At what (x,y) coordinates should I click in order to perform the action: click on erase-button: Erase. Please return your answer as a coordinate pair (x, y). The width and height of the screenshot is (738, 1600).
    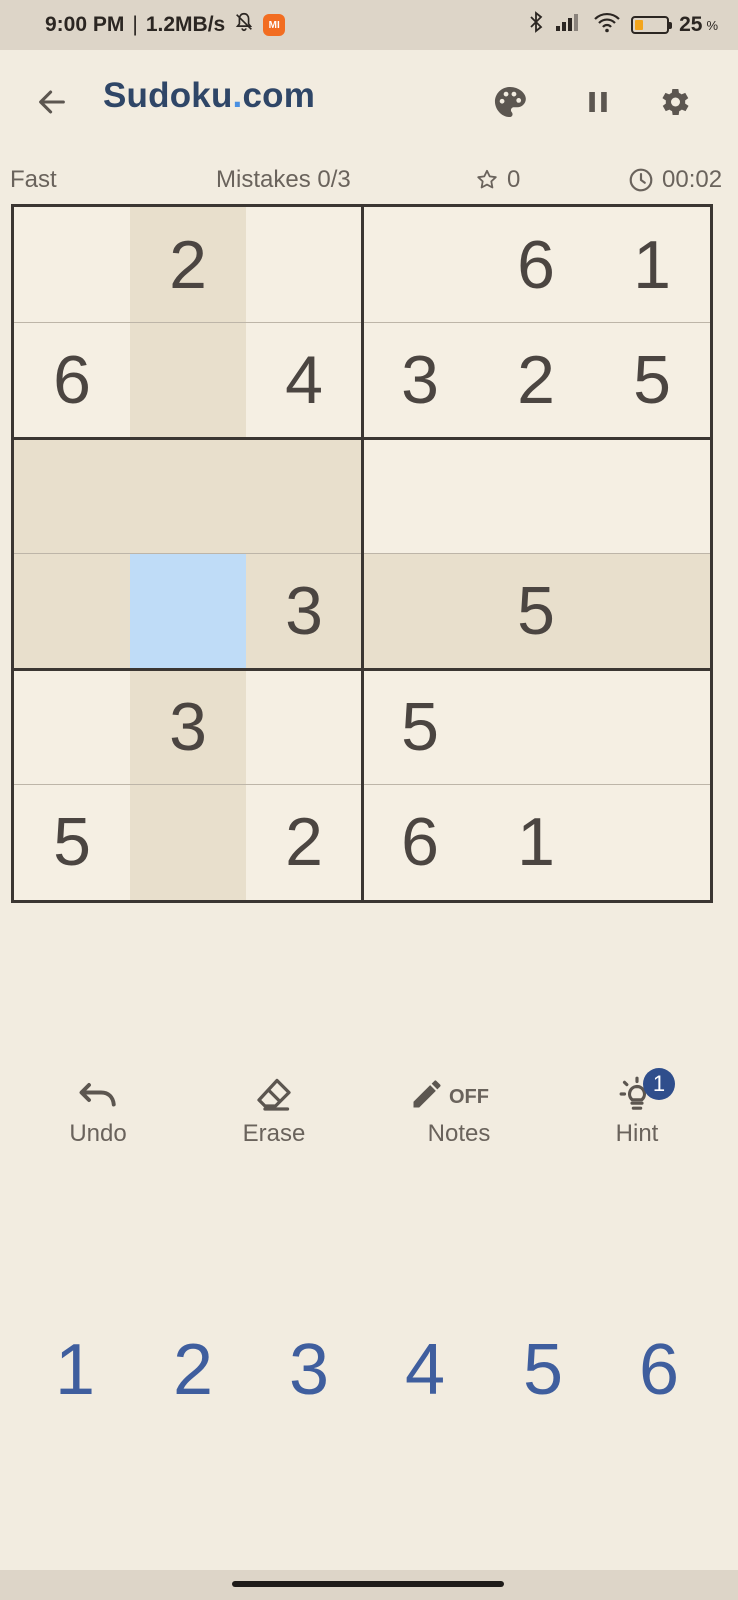
    Looking at the image, I should click on (274, 1117).